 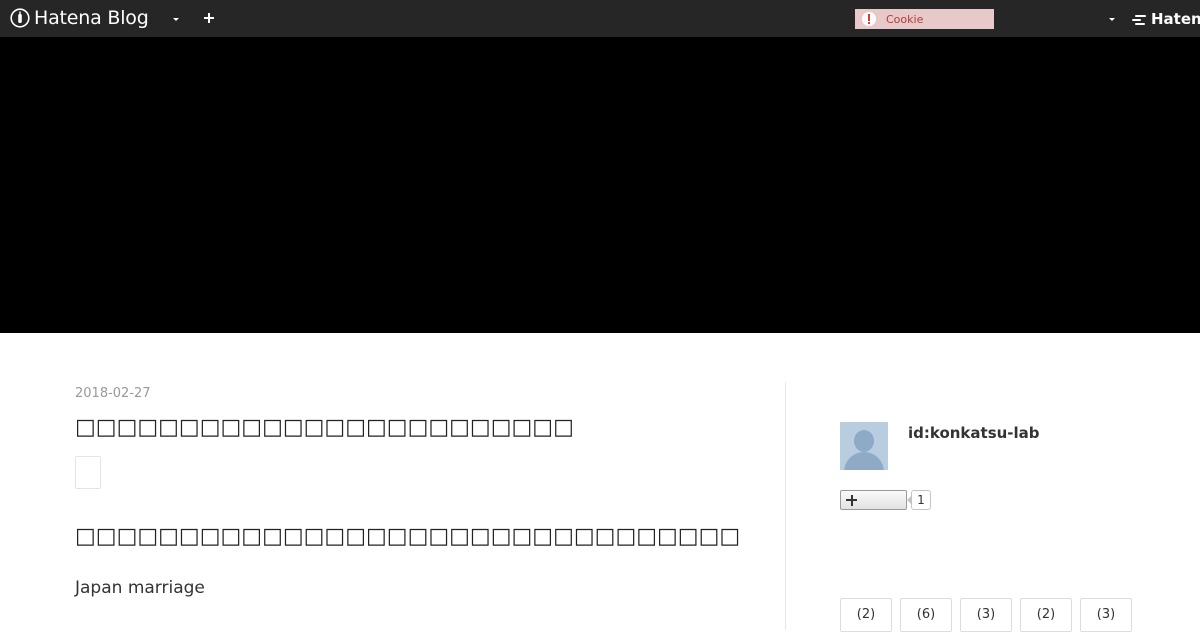 I want to click on hatena-blog-pen-icon, so click(x=20, y=18).